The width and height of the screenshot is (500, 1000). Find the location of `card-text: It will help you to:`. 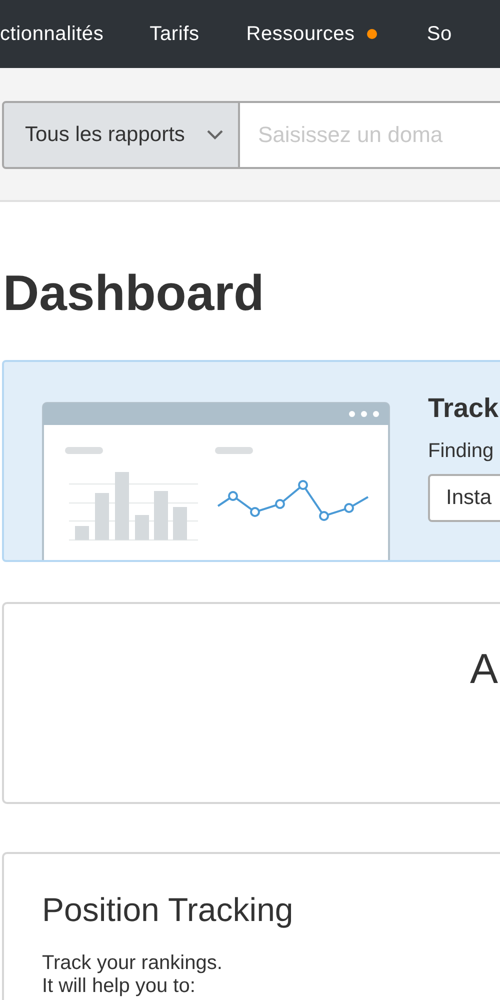

card-text: It will help you to: is located at coordinates (119, 986).